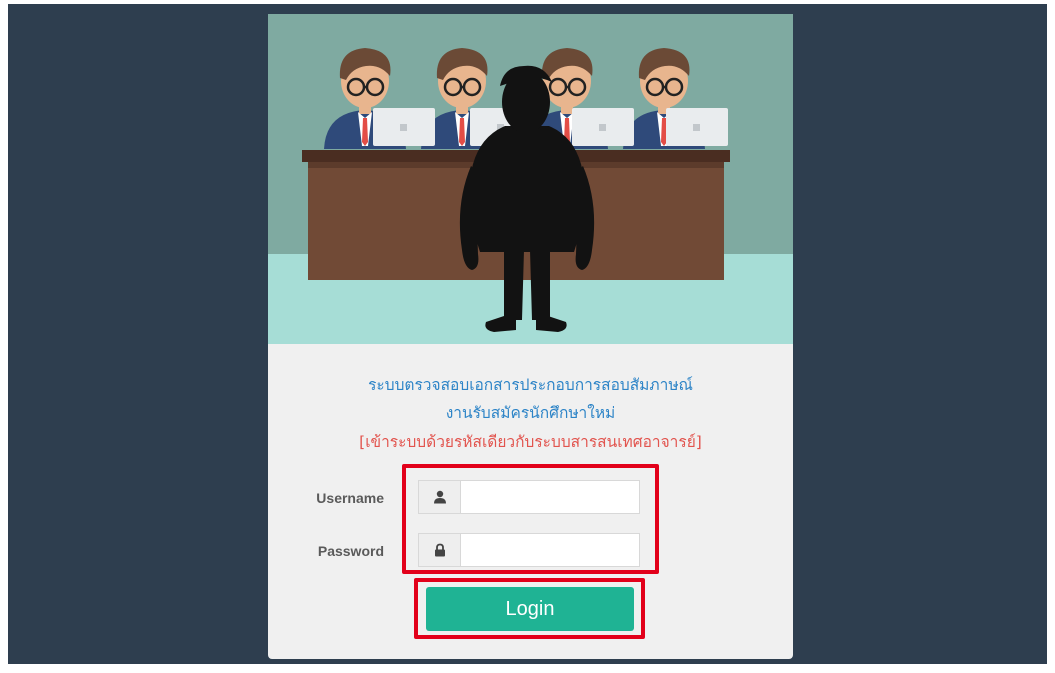 The width and height of the screenshot is (1055, 673). I want to click on credentials-highlight, so click(530, 519).